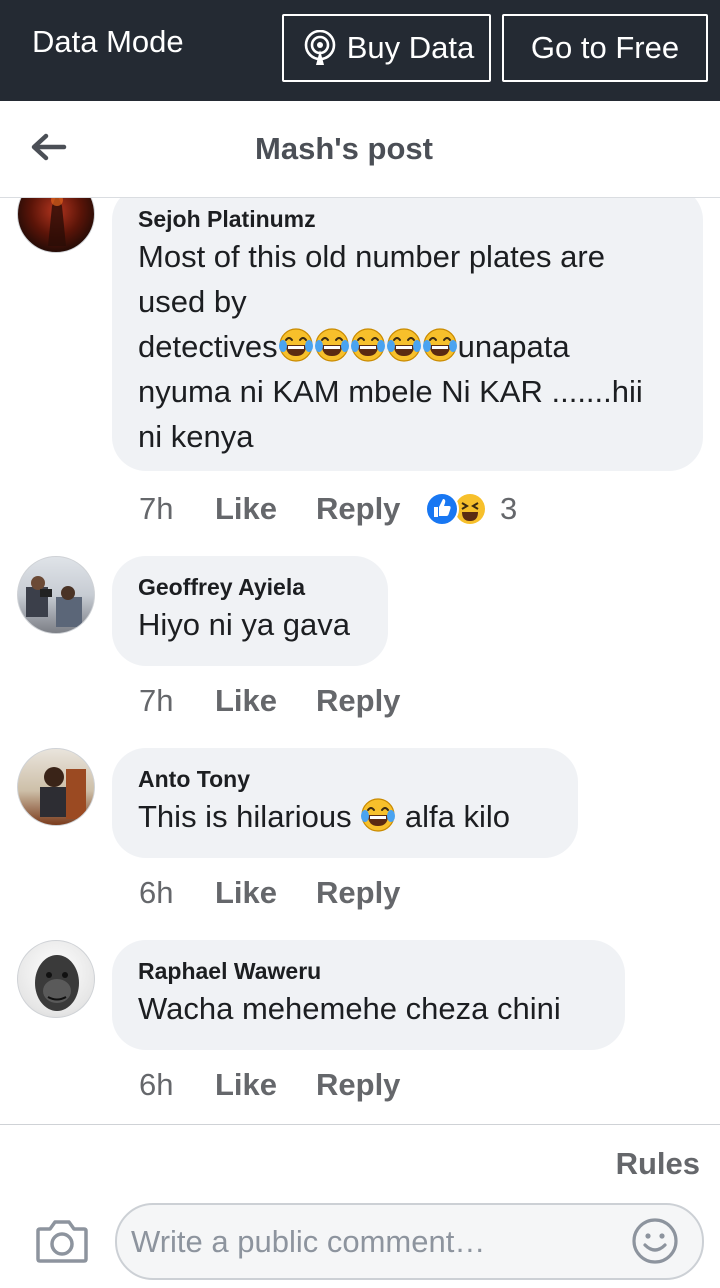  I want to click on camera-icon, so click(62, 1240).